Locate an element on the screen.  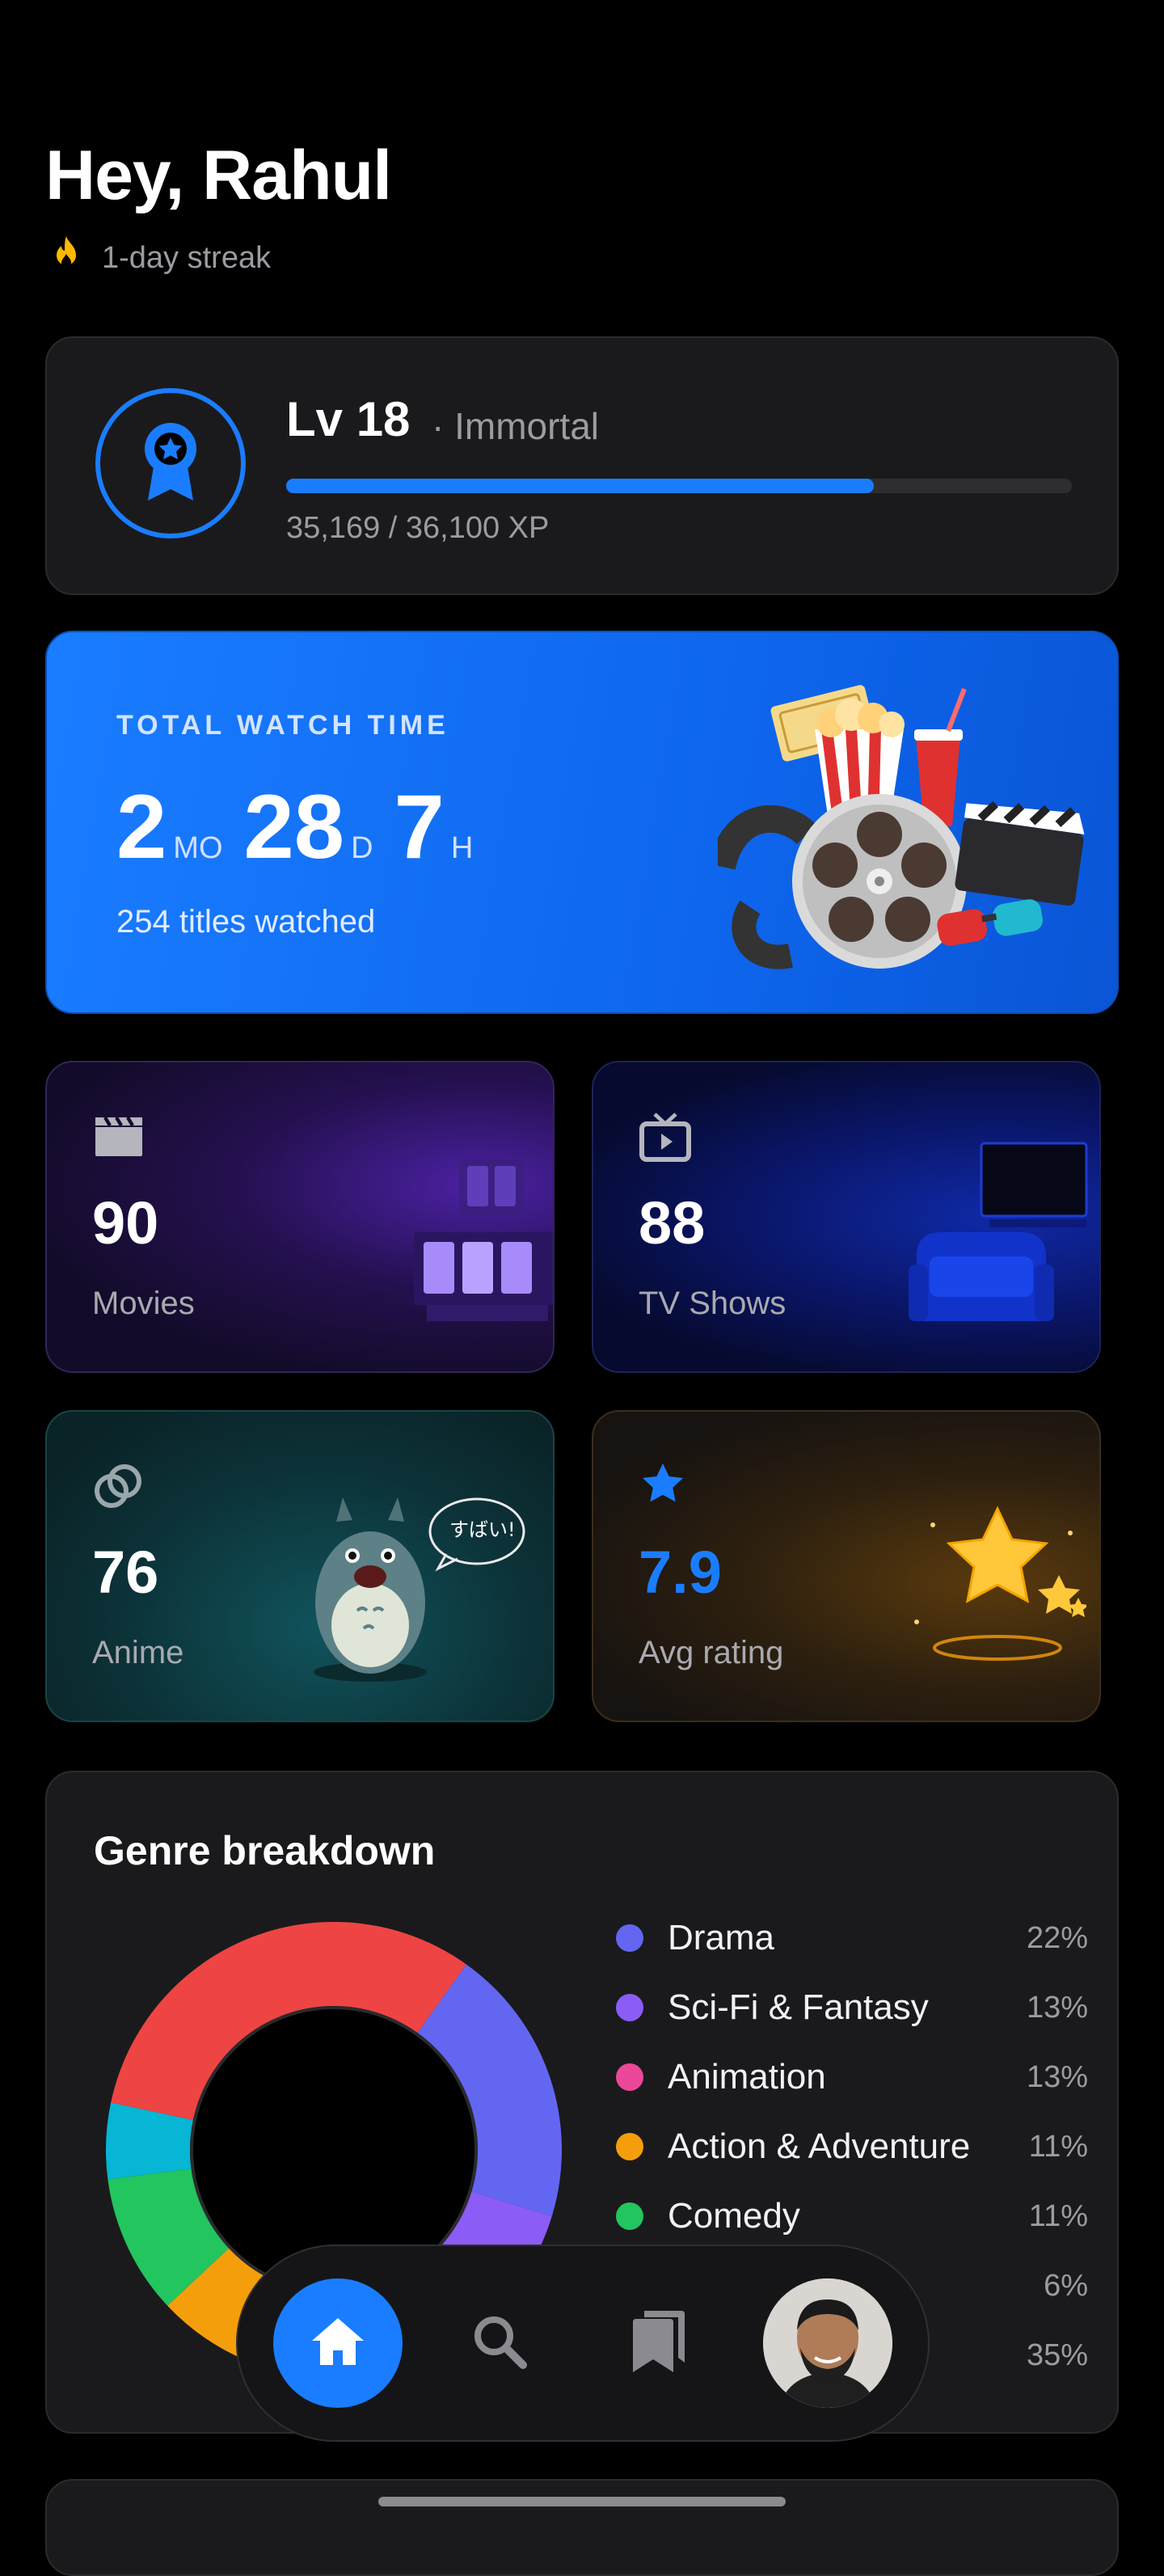
clapperboard-icon is located at coordinates (119, 1139).